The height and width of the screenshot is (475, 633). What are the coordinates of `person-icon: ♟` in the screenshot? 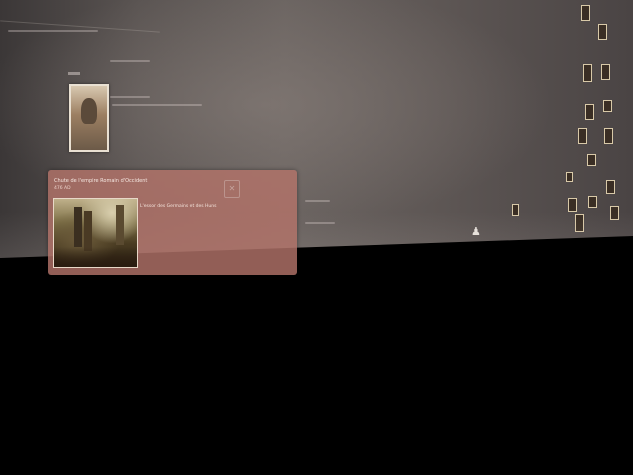 It's located at (476, 231).